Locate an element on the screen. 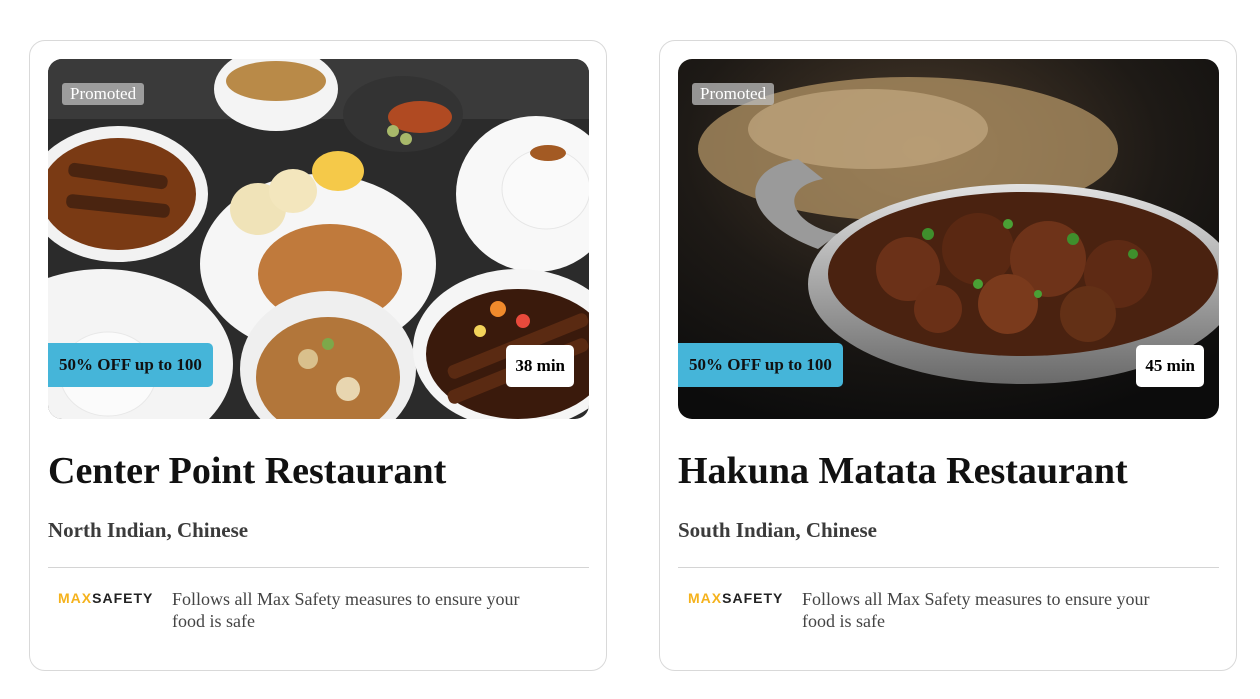  delivery-time-badge: 38 min is located at coordinates (540, 366).